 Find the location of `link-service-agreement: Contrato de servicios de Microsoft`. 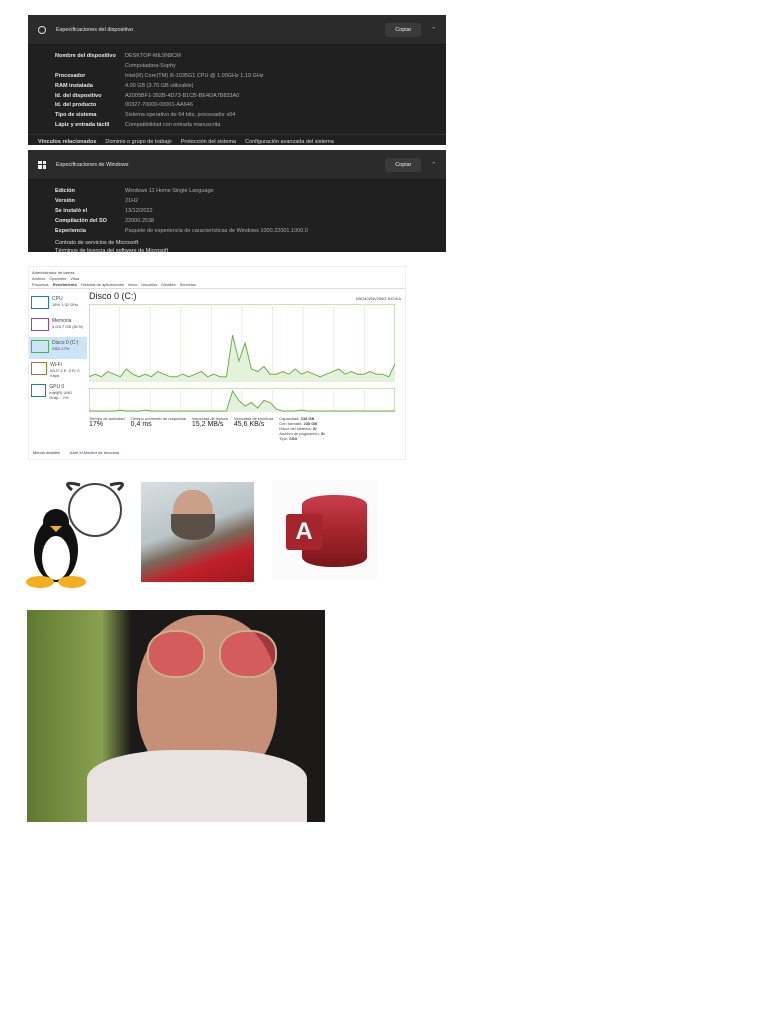

link-service-agreement: Contrato de servicios de Microsoft is located at coordinates (250, 243).